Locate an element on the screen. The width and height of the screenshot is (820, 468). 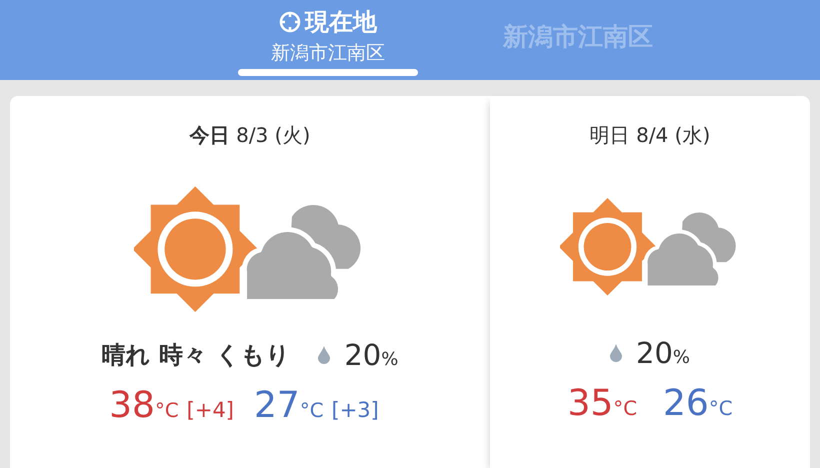
low-temperature-change: [+3] is located at coordinates (355, 410).